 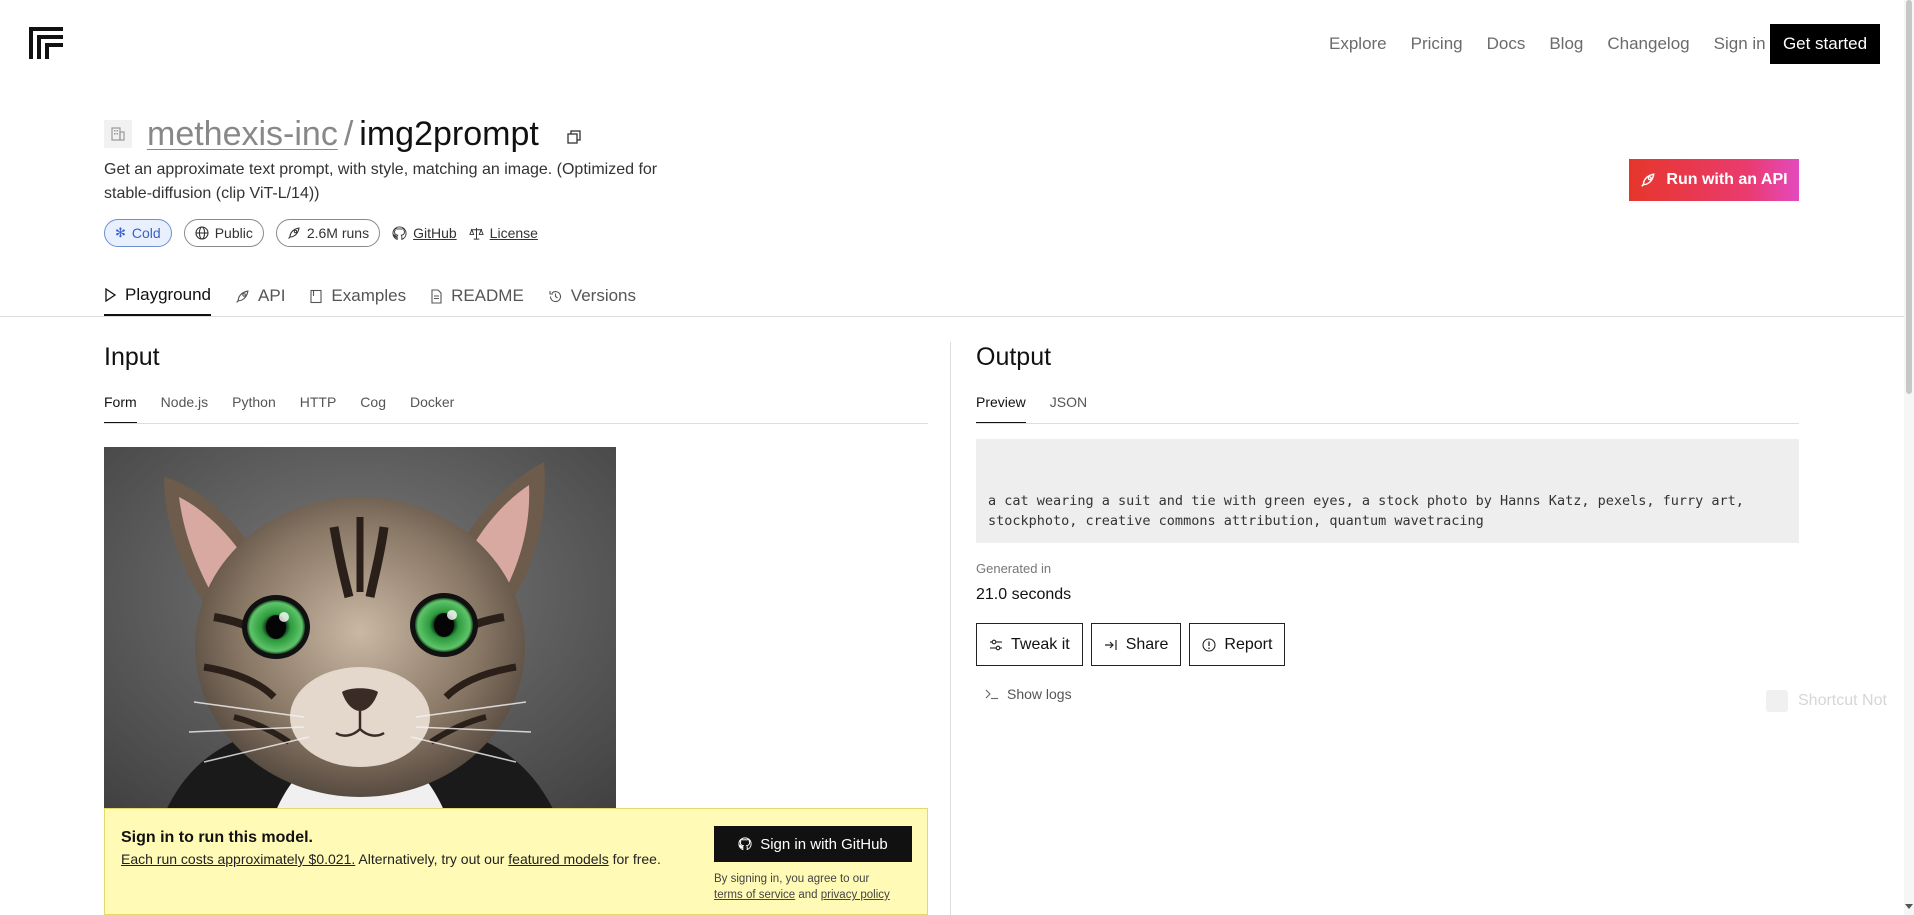 What do you see at coordinates (1740, 44) in the screenshot?
I see `nav-sign-in: Sign in` at bounding box center [1740, 44].